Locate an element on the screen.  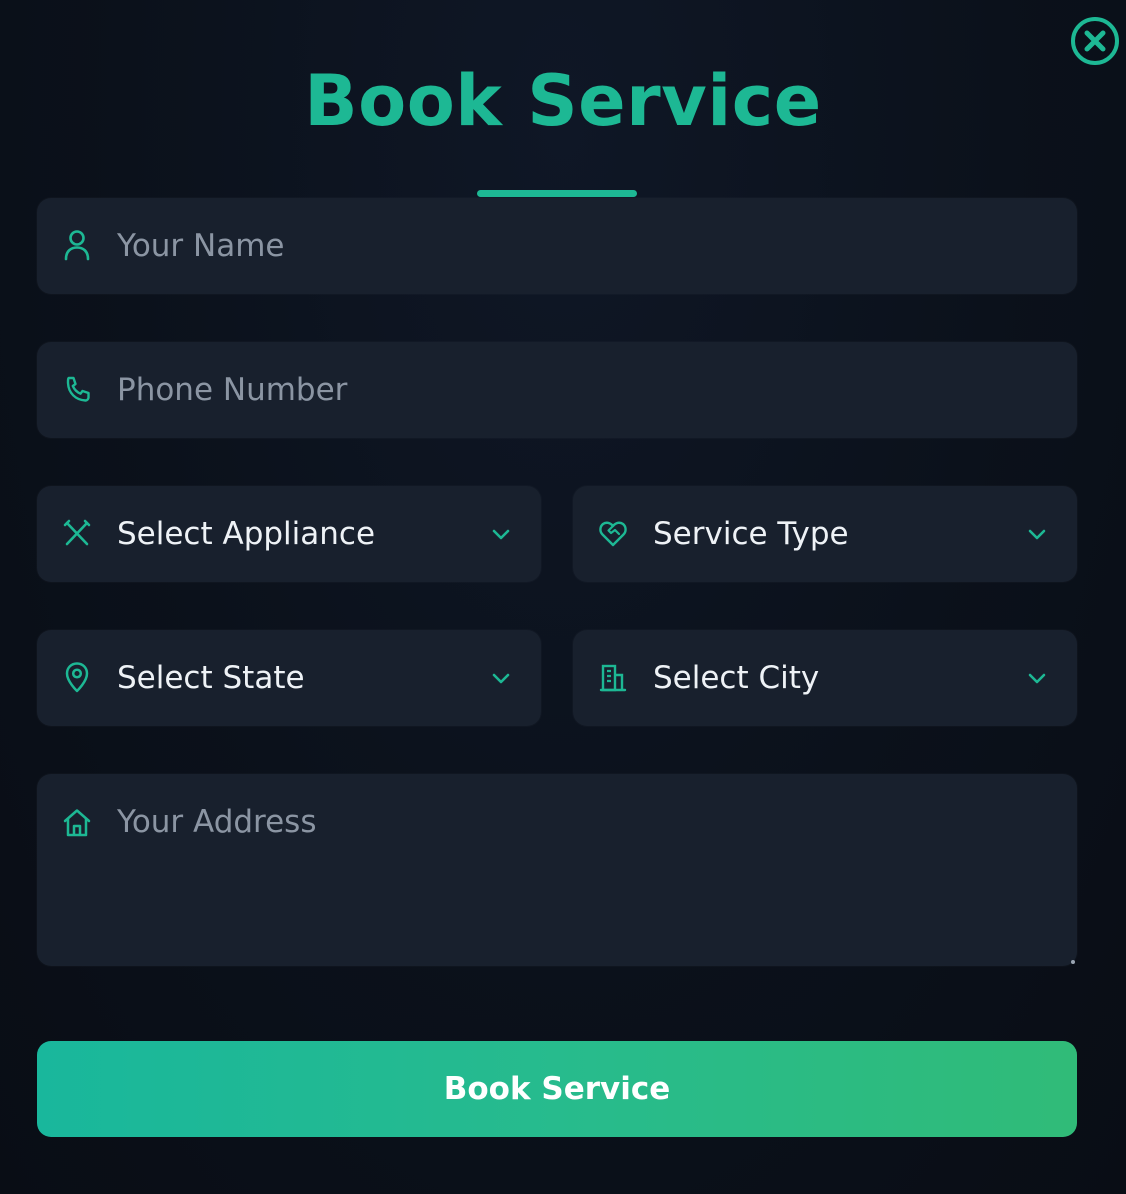
heart-handshake-icon is located at coordinates (613, 534).